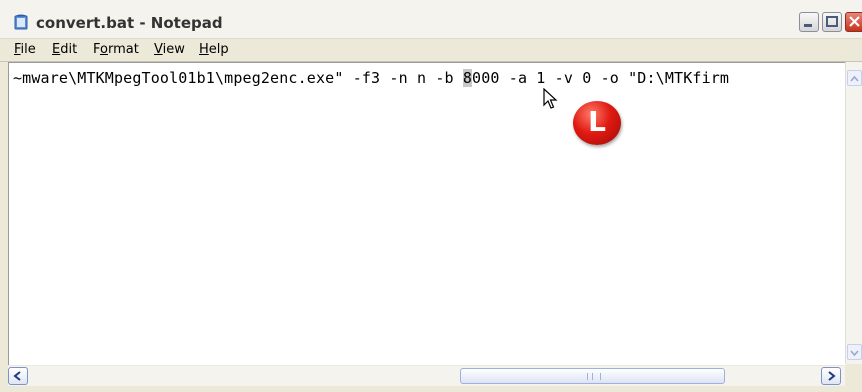  I want to click on close-button, so click(853, 22).